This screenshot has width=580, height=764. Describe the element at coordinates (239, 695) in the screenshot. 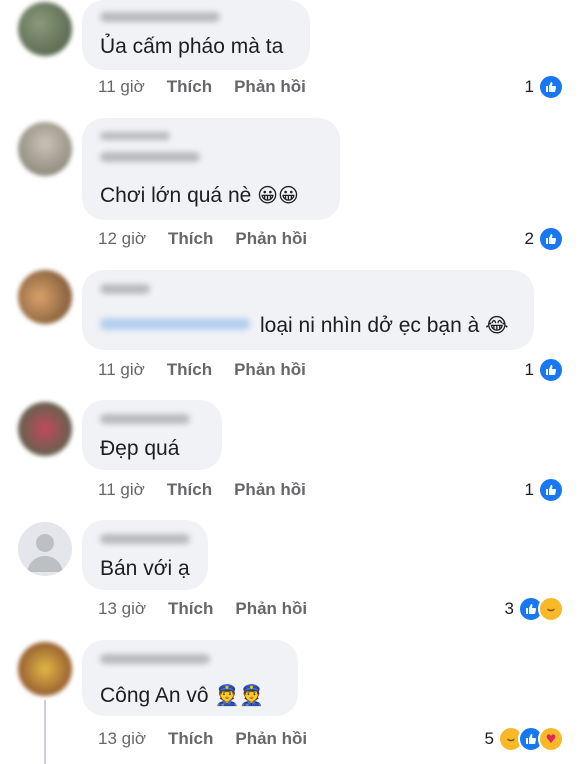

I see `police-officer-emoji: 👮👮` at that location.